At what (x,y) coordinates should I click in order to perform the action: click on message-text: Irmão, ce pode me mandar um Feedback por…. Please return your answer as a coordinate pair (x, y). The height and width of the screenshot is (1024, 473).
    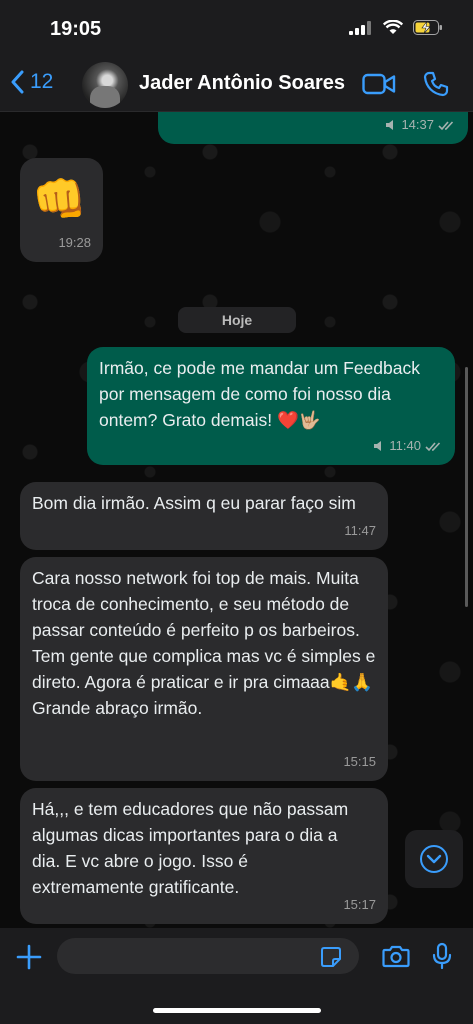
    Looking at the image, I should click on (259, 394).